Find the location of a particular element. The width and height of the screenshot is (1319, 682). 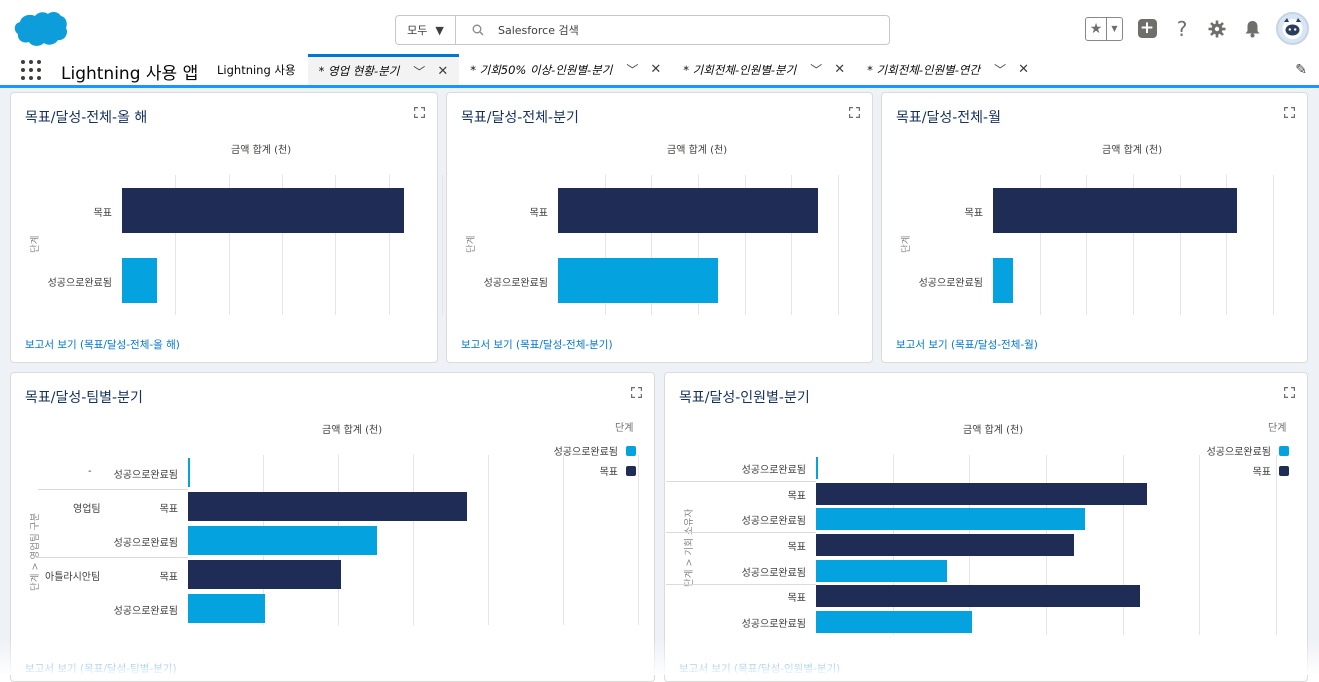

view-report-link: 보고서 보기 (목표/달성-전체-분기) is located at coordinates (537, 344).